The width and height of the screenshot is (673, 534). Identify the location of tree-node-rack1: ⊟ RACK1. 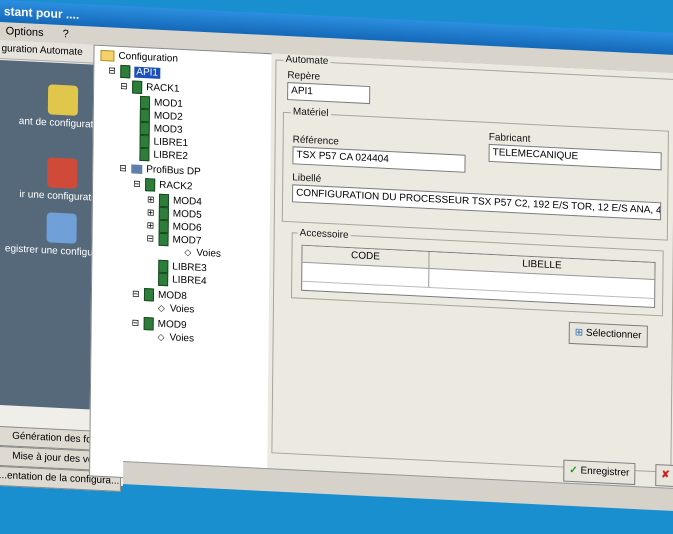
(150, 88).